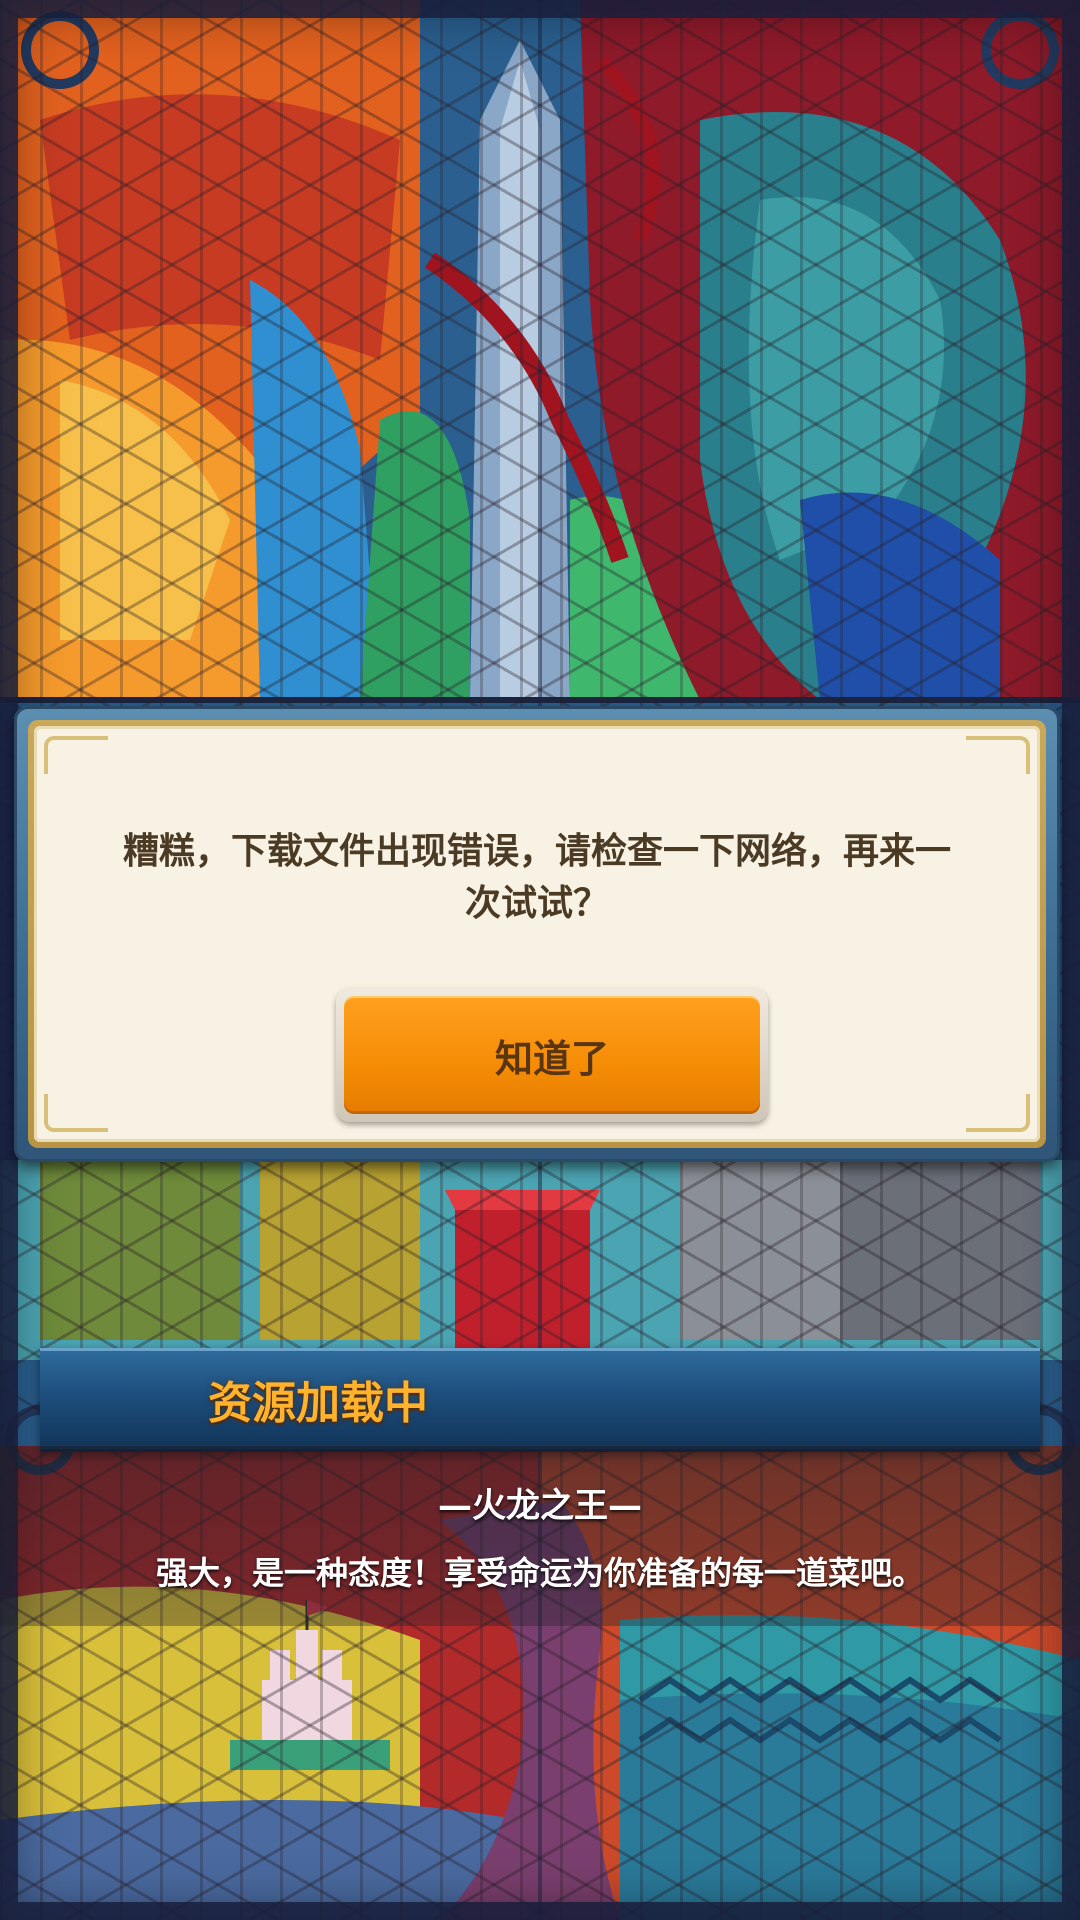 The image size is (1080, 1920). Describe the element at coordinates (540, 1400) in the screenshot. I see `loading-banner: 资源加载中` at that location.